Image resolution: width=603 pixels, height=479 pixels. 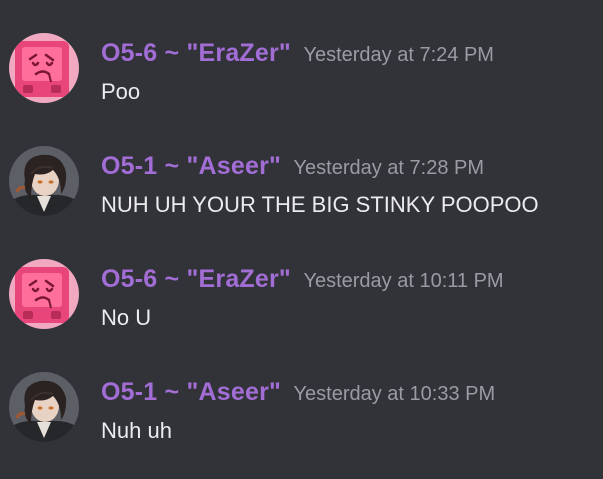 What do you see at coordinates (302, 279) in the screenshot?
I see `message-header: O5-6 ~ "EraZer" Yesterday at 10:11 PM` at bounding box center [302, 279].